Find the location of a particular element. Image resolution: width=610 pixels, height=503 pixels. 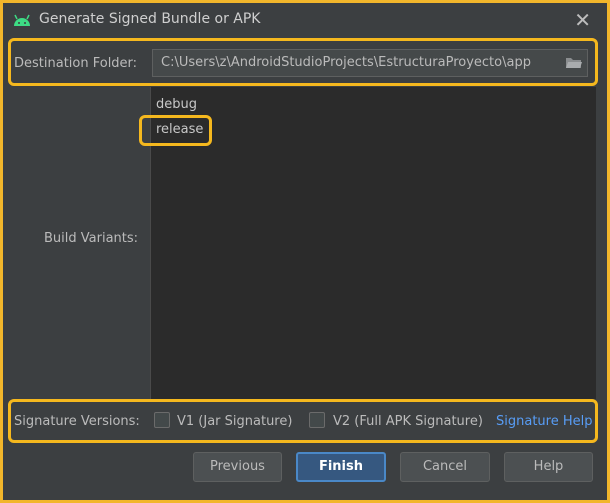

list-item-debug: debug is located at coordinates (176, 104).